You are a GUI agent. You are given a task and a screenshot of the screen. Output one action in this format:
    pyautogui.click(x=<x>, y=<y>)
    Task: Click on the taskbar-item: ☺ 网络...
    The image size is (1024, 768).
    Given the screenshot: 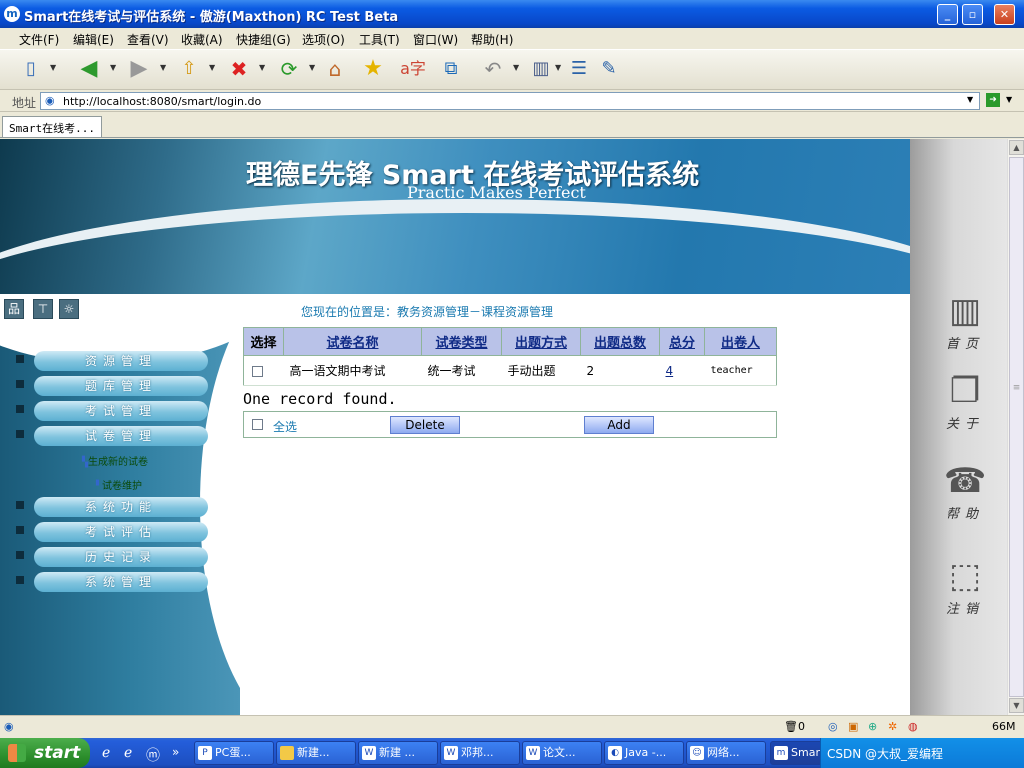 What is the action you would take?
    pyautogui.click(x=726, y=753)
    